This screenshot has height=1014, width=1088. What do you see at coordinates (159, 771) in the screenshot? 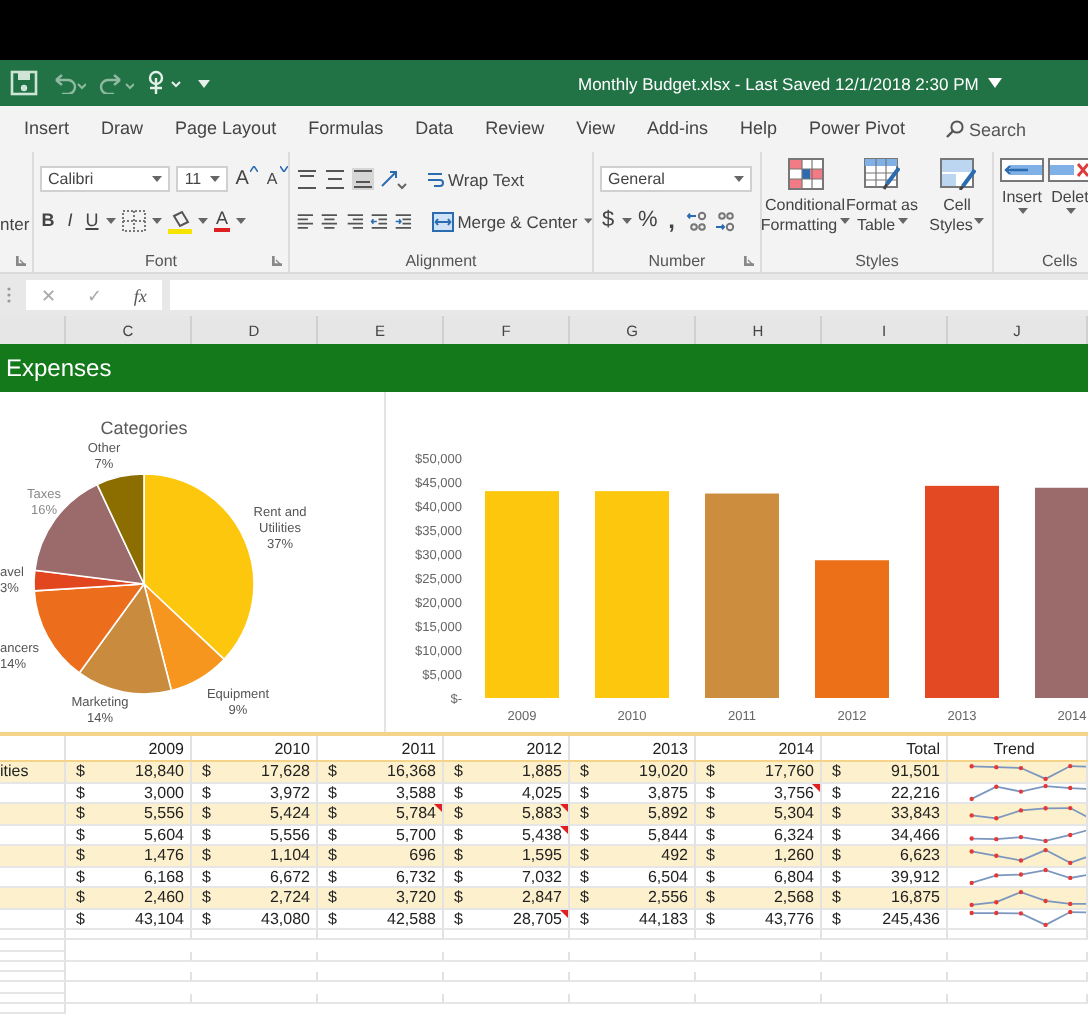
I see `cell-value: 18,840` at bounding box center [159, 771].